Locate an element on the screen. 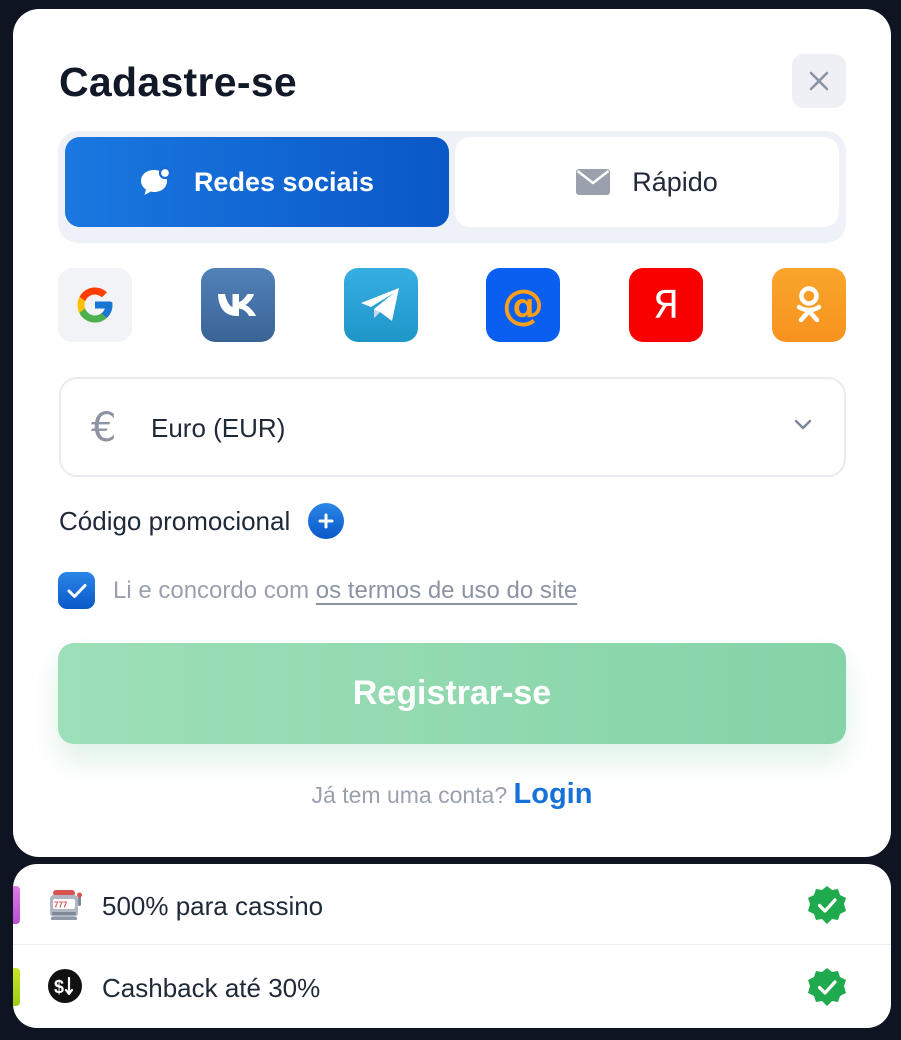  currency-value: Euro (EUR) is located at coordinates (218, 428).